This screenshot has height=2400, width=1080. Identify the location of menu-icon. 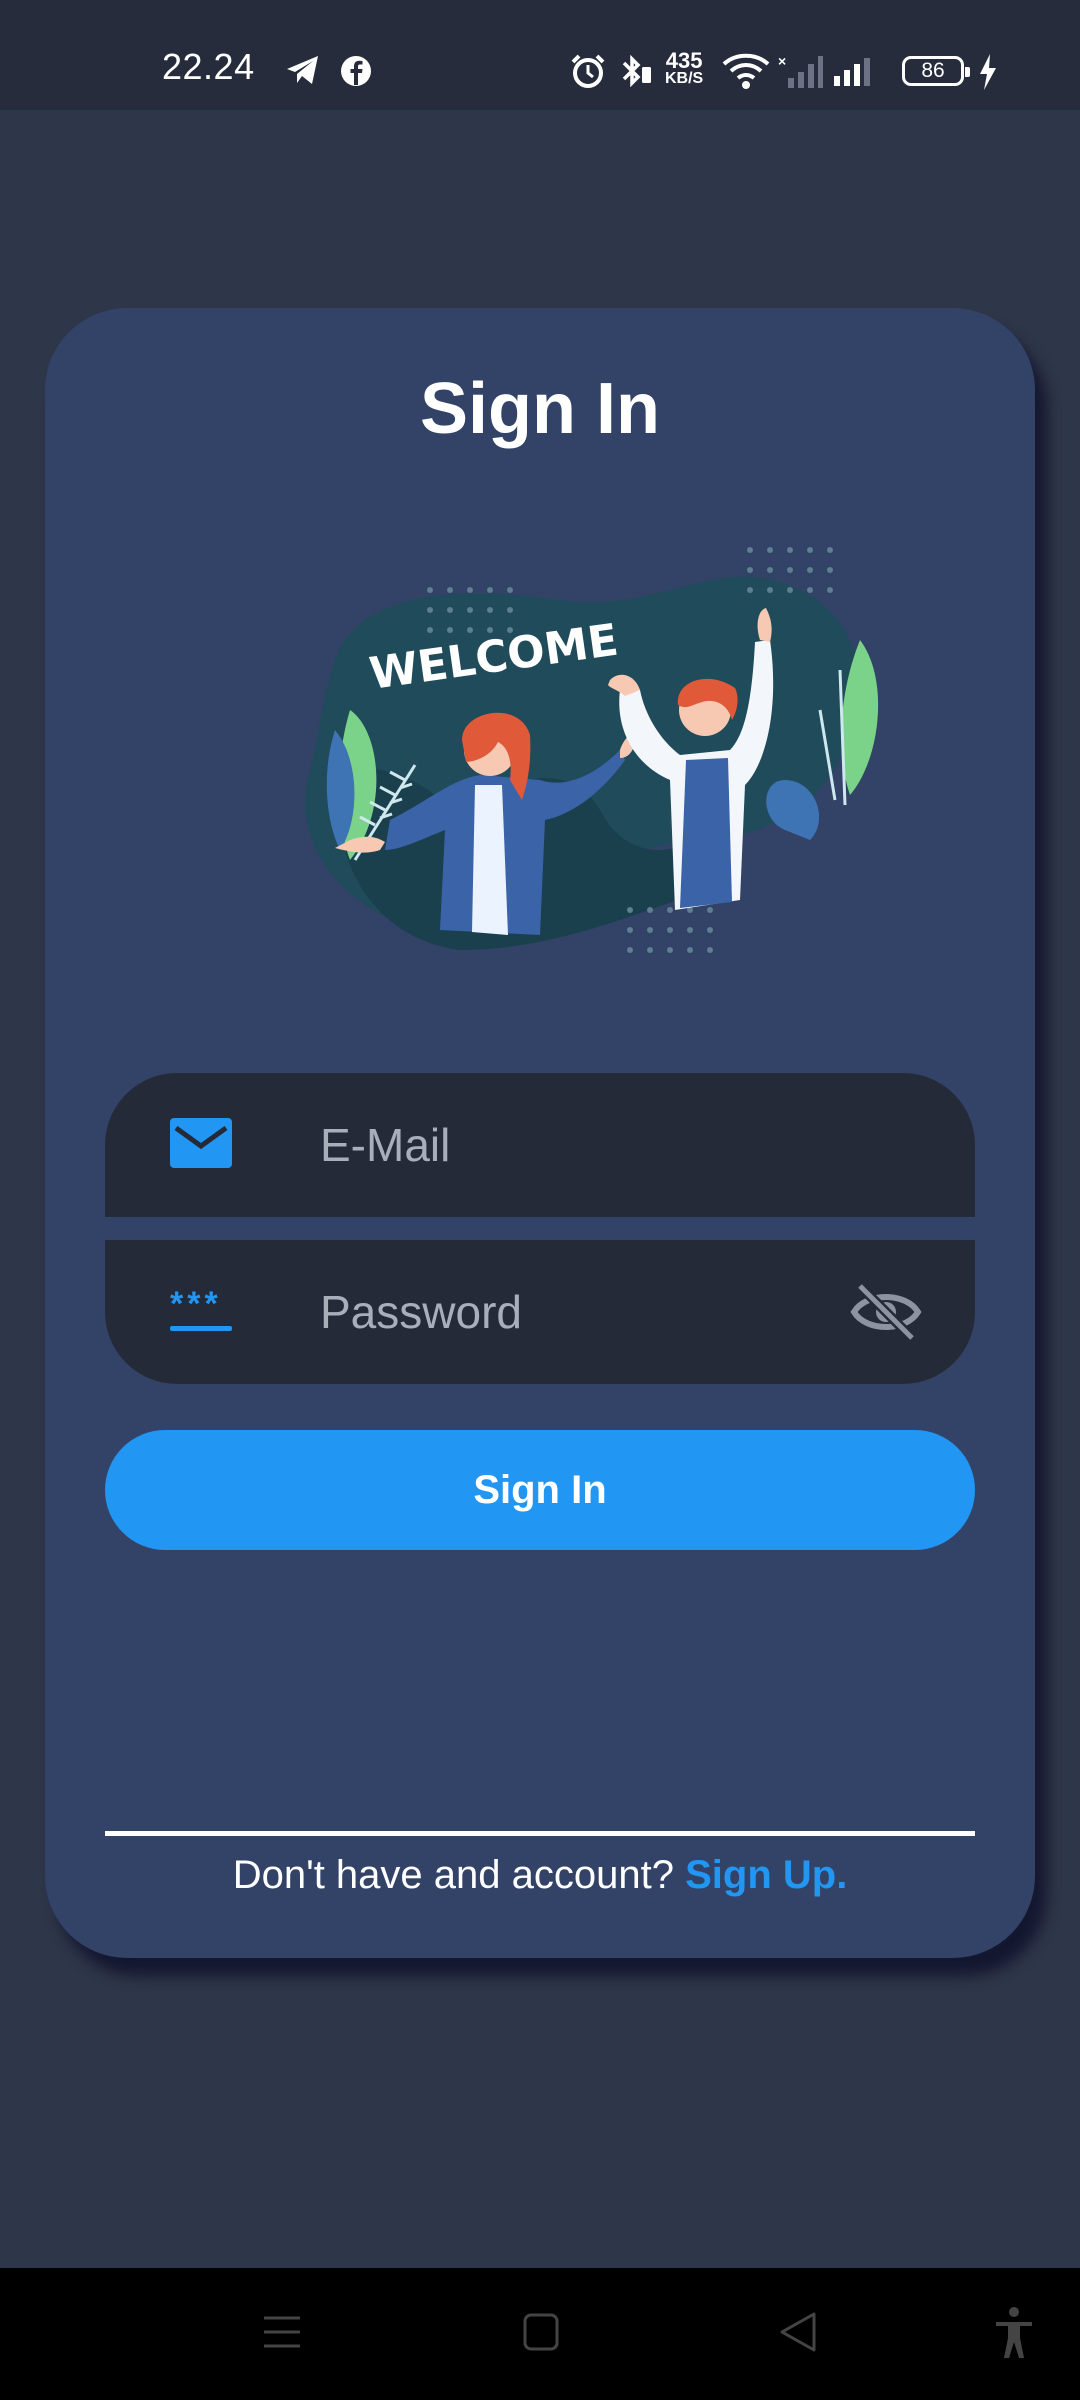
(282, 2334).